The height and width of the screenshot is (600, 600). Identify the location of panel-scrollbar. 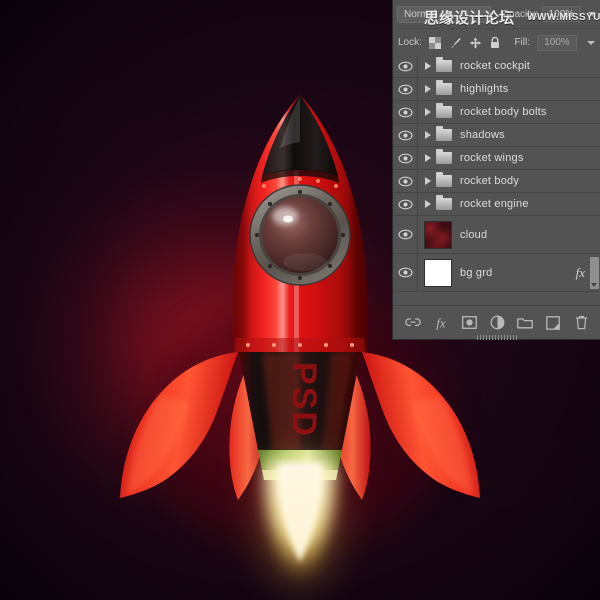
(594, 273).